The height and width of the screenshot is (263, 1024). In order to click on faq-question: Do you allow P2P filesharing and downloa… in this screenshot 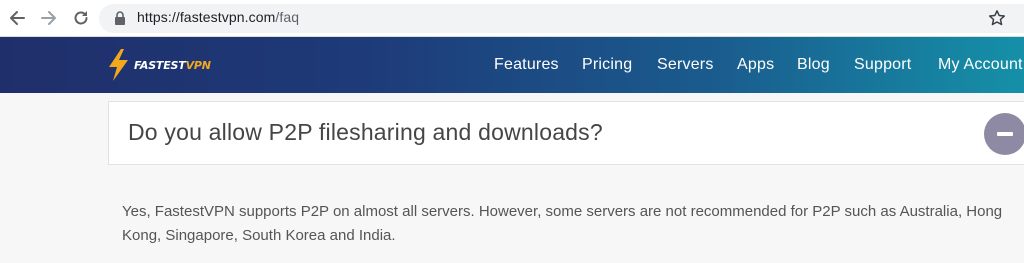, I will do `click(365, 132)`.